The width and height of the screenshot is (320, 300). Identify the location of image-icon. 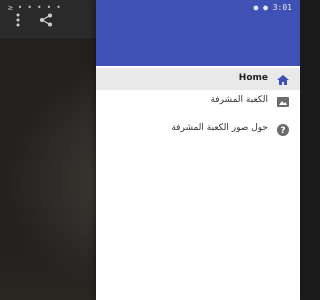
(283, 101).